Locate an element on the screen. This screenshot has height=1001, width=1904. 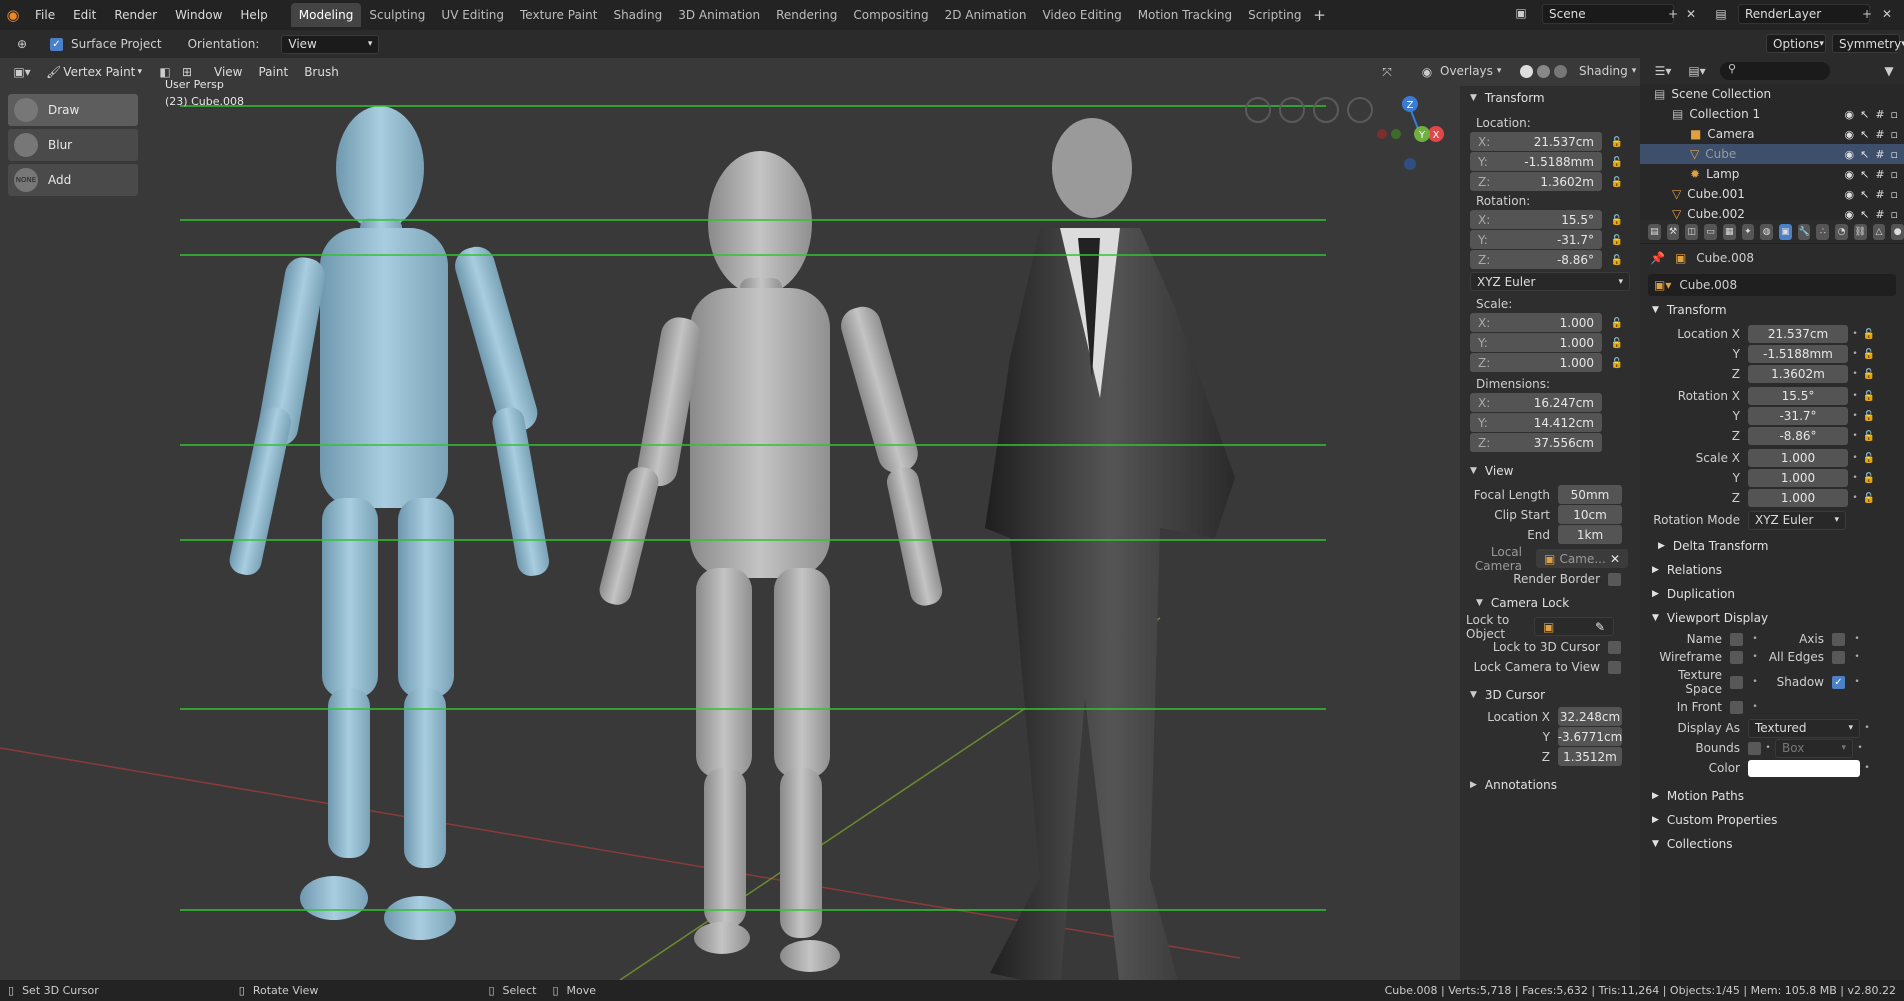
material-tab-icon: ● is located at coordinates (1897, 231).